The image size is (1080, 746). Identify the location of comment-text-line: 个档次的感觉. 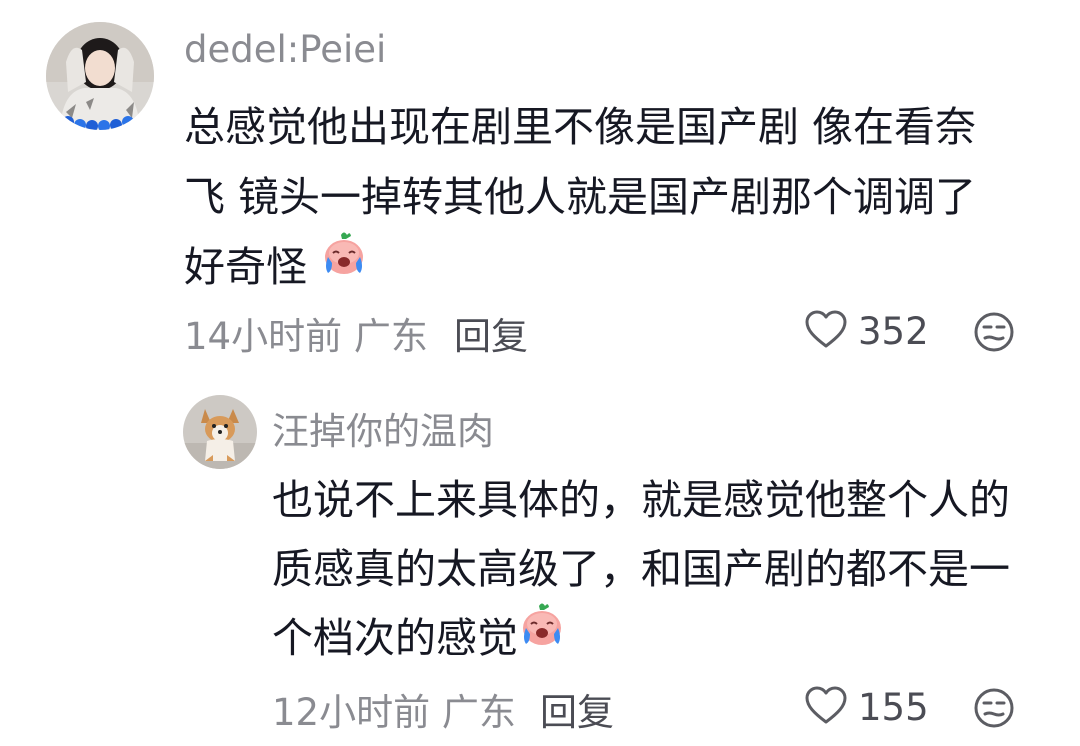
(641, 640).